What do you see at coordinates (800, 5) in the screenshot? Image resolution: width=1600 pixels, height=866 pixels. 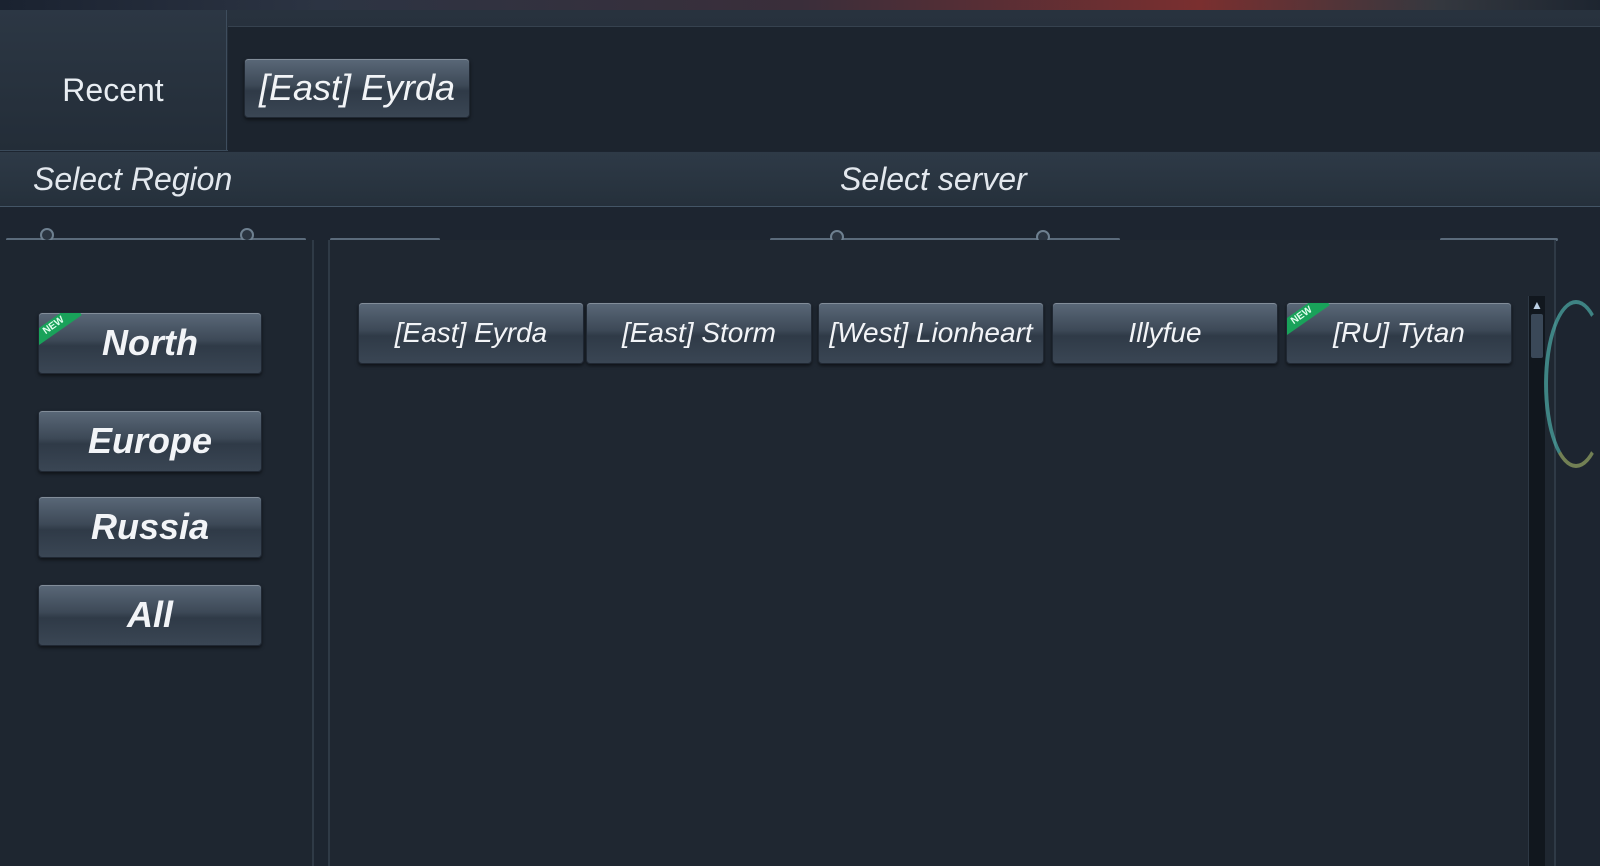 I see `top-banner-strip` at bounding box center [800, 5].